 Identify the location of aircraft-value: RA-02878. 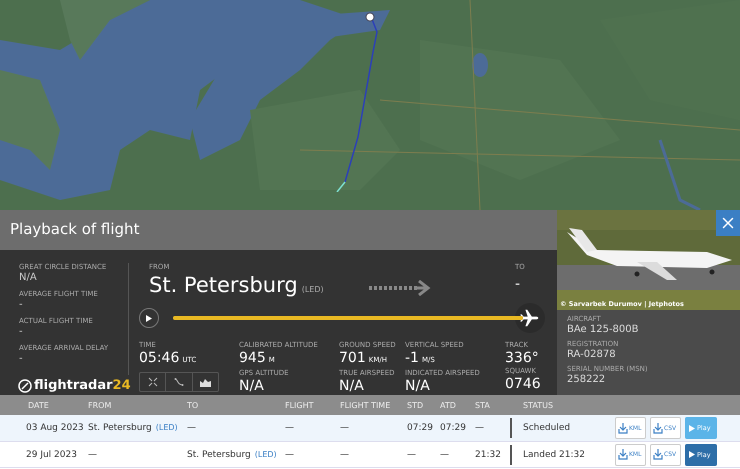
(592, 355).